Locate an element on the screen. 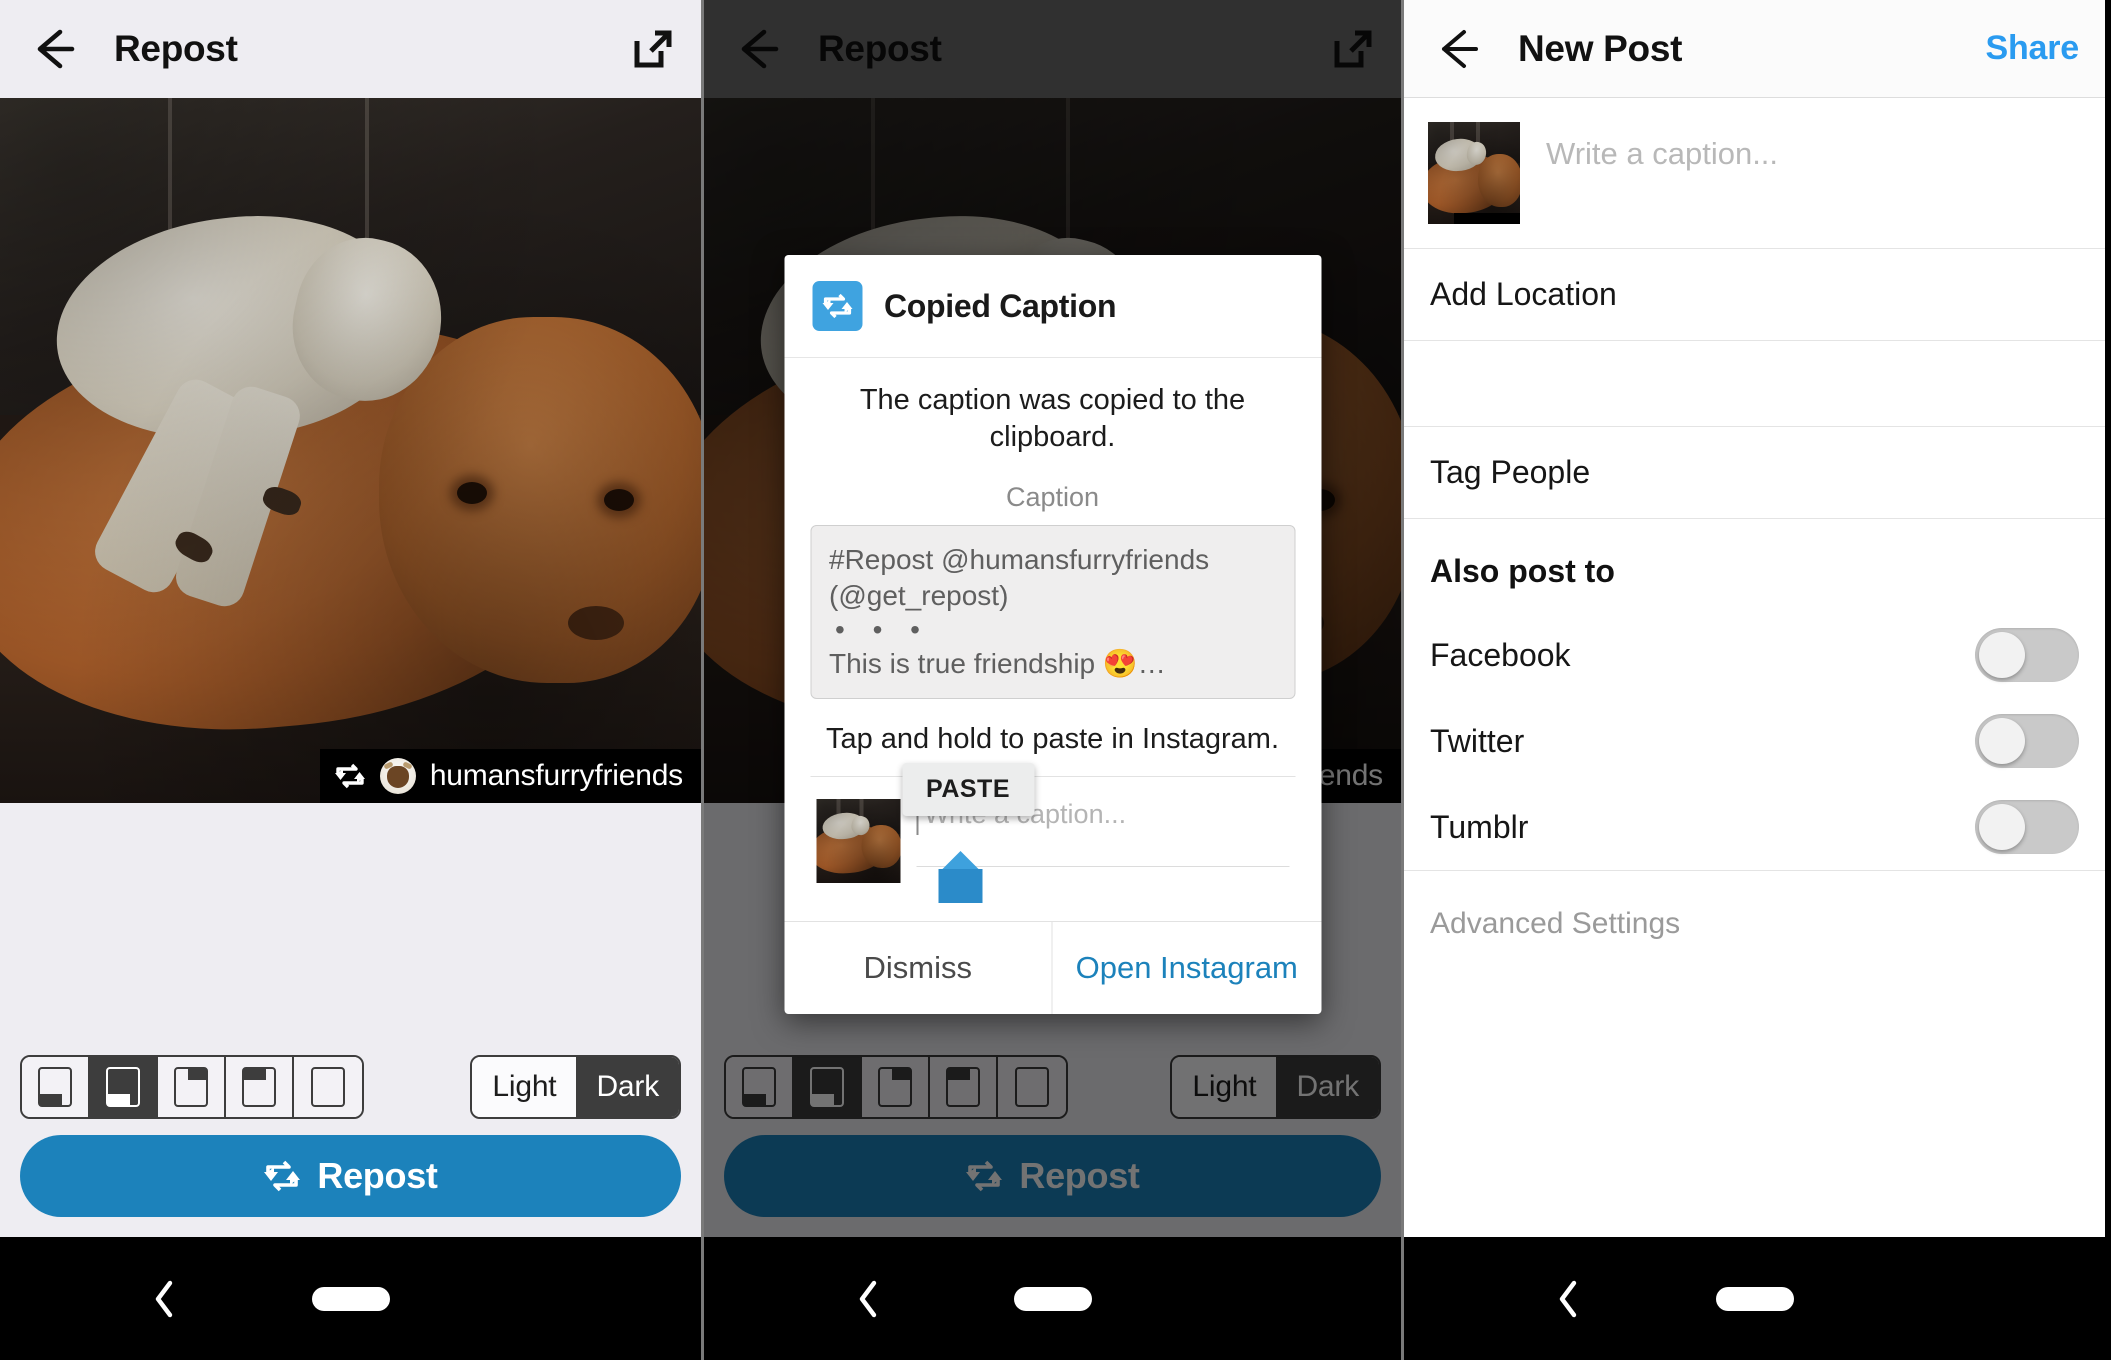 This screenshot has width=2111, height=1360. theme-light-button: Light is located at coordinates (524, 1087).